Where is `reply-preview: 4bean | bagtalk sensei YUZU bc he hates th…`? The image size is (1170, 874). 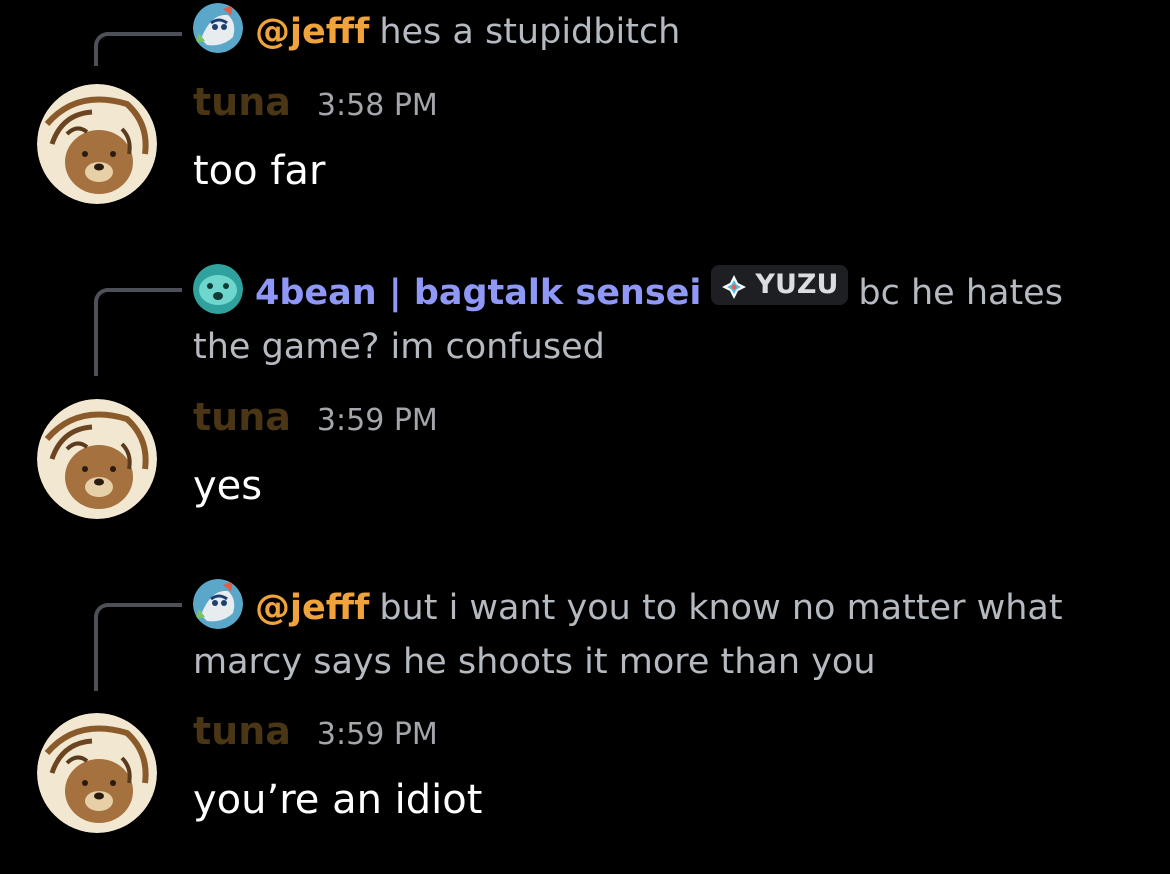
reply-preview: 4bean | bagtalk sensei YUZU bc he hates th… is located at coordinates (658, 319).